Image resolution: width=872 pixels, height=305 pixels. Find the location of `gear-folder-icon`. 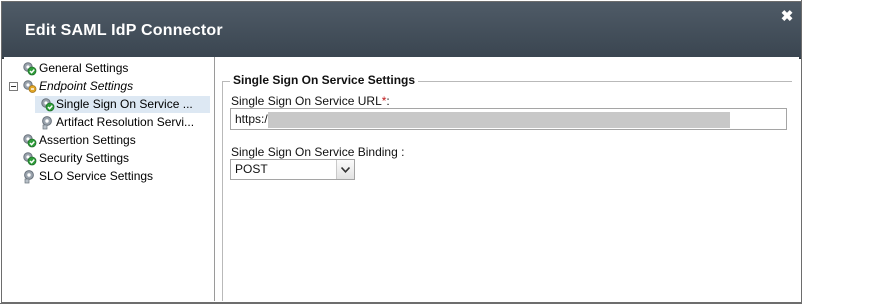

gear-folder-icon is located at coordinates (29, 86).